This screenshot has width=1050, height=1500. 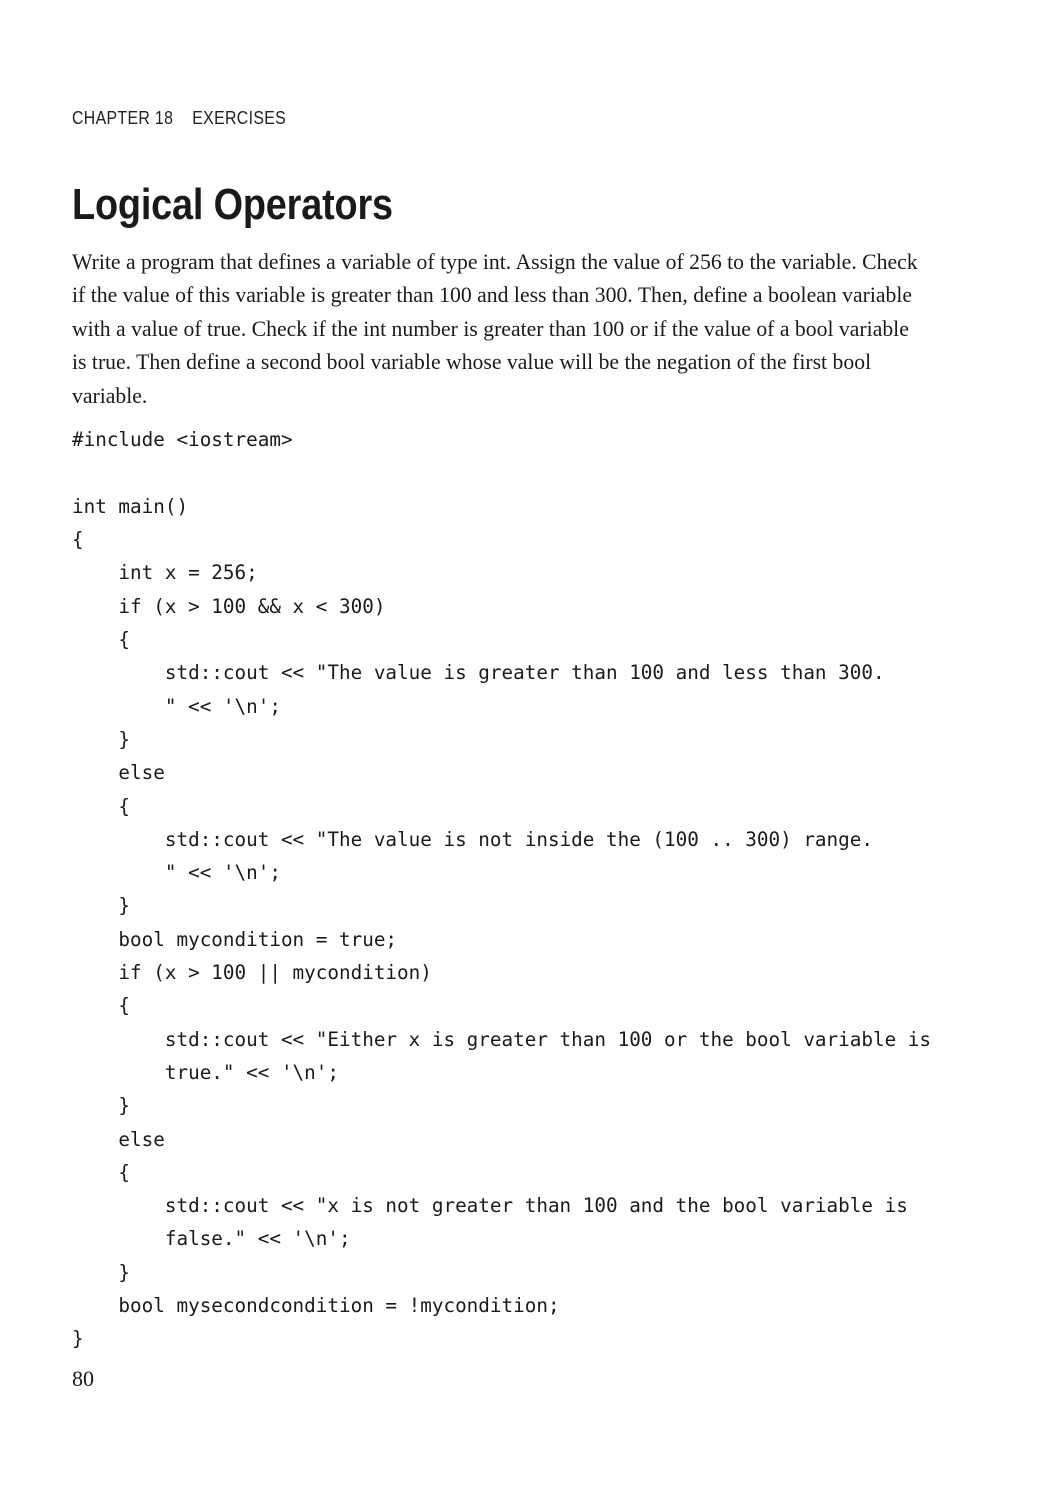 I want to click on code-line: true." << '\n';, so click(x=205, y=1072).